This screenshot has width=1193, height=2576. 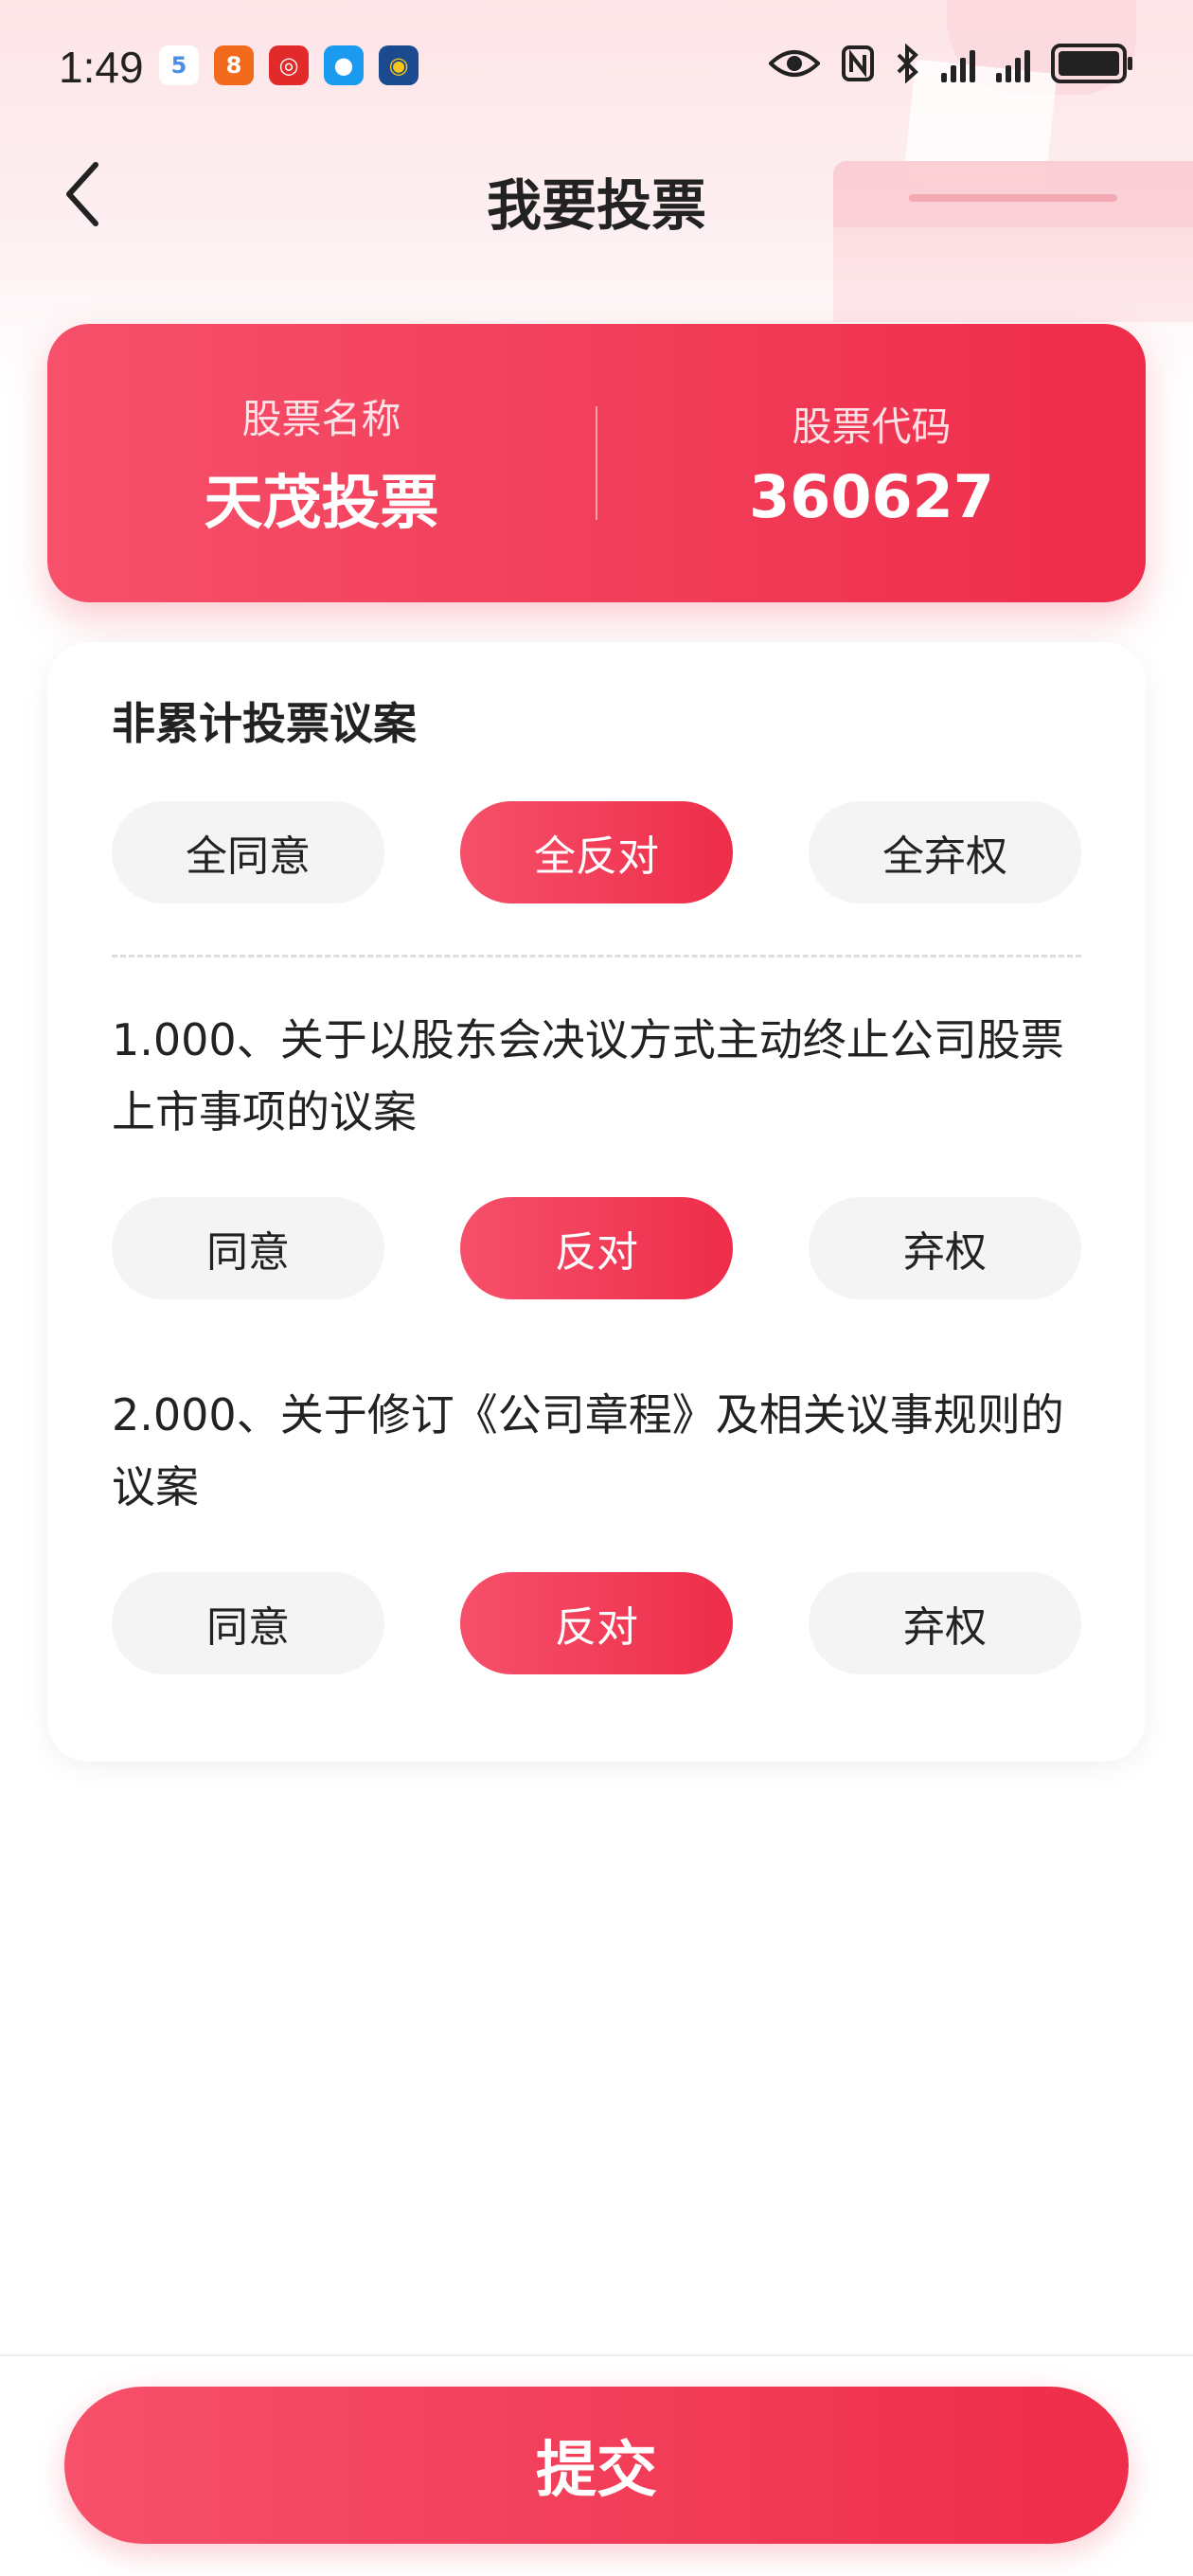 What do you see at coordinates (248, 1623) in the screenshot?
I see `proposal-2-agree-button: 同意` at bounding box center [248, 1623].